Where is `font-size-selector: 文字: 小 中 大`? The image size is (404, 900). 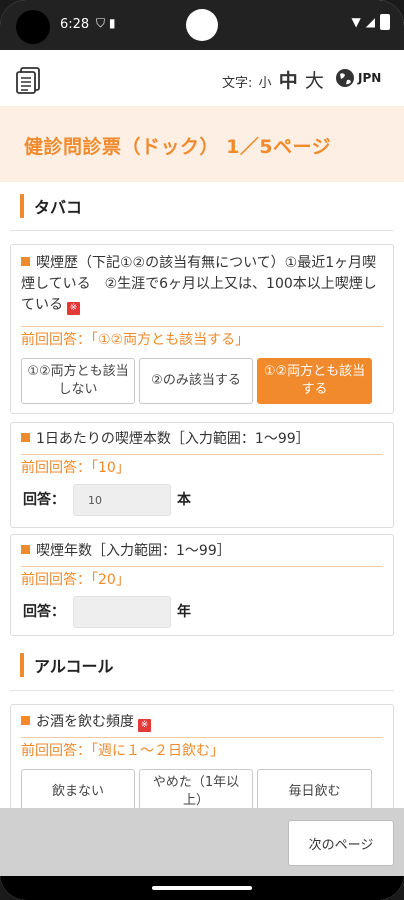
font-size-selector: 文字: 小 中 大 is located at coordinates (273, 79).